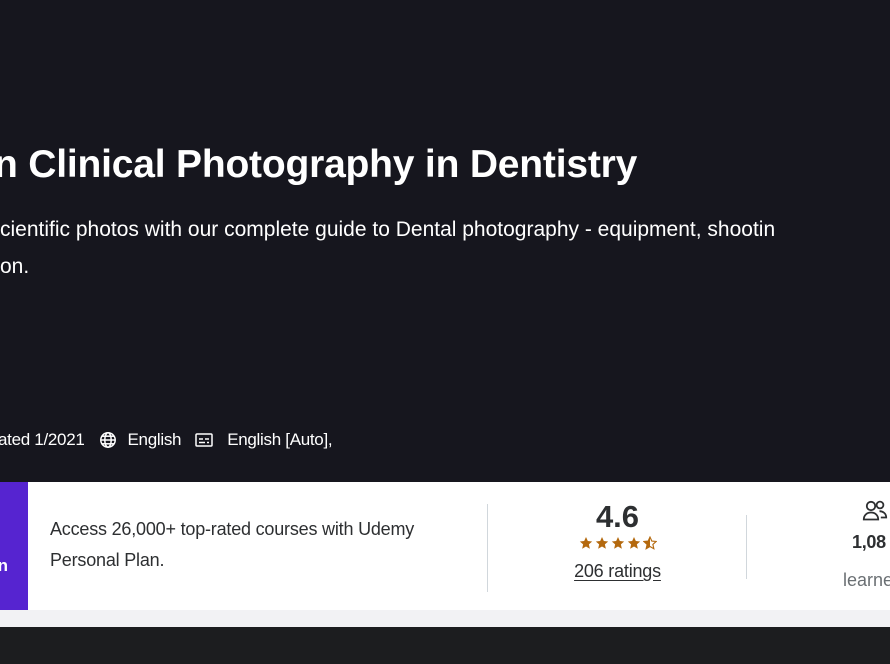 The height and width of the screenshot is (664, 890). Describe the element at coordinates (204, 440) in the screenshot. I see `closed-captions-icon` at that location.